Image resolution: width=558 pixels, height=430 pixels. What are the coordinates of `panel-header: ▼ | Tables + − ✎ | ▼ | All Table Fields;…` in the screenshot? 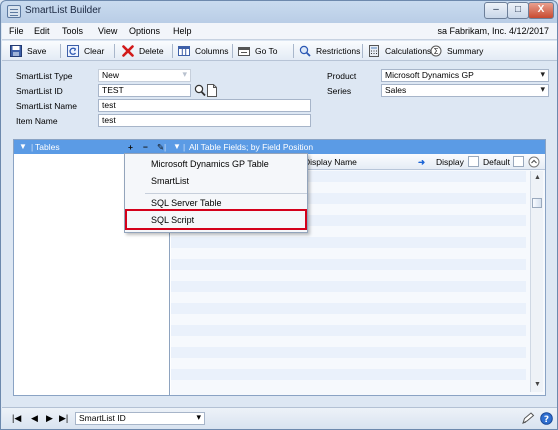 It's located at (279, 147).